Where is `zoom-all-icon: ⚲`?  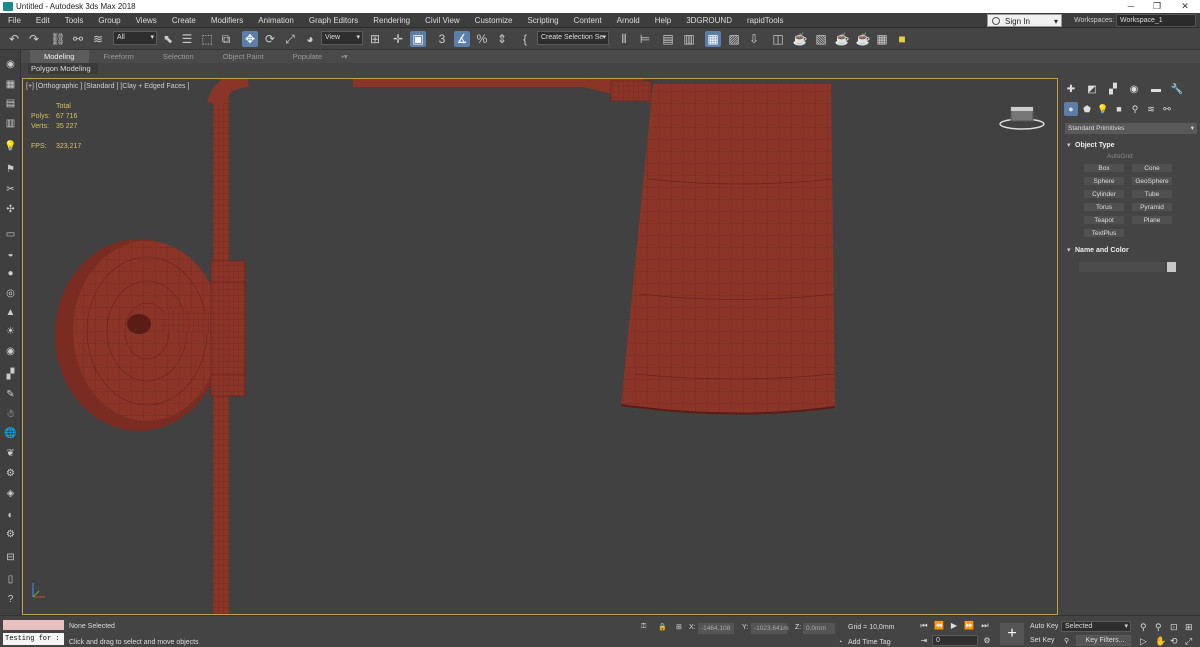
zoom-all-icon: ⚲ is located at coordinates (1158, 627).